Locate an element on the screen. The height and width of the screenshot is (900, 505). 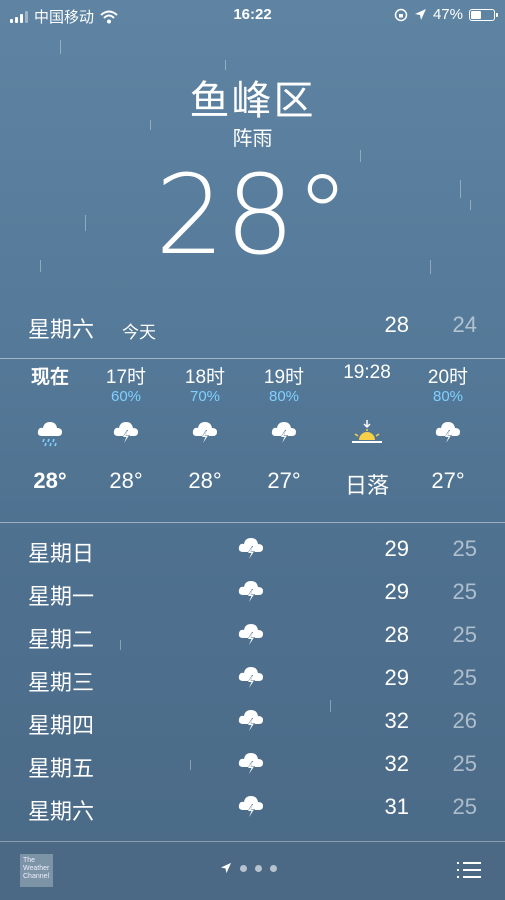
hourly-item: 18时 70% 28° is located at coordinates (205, 428).